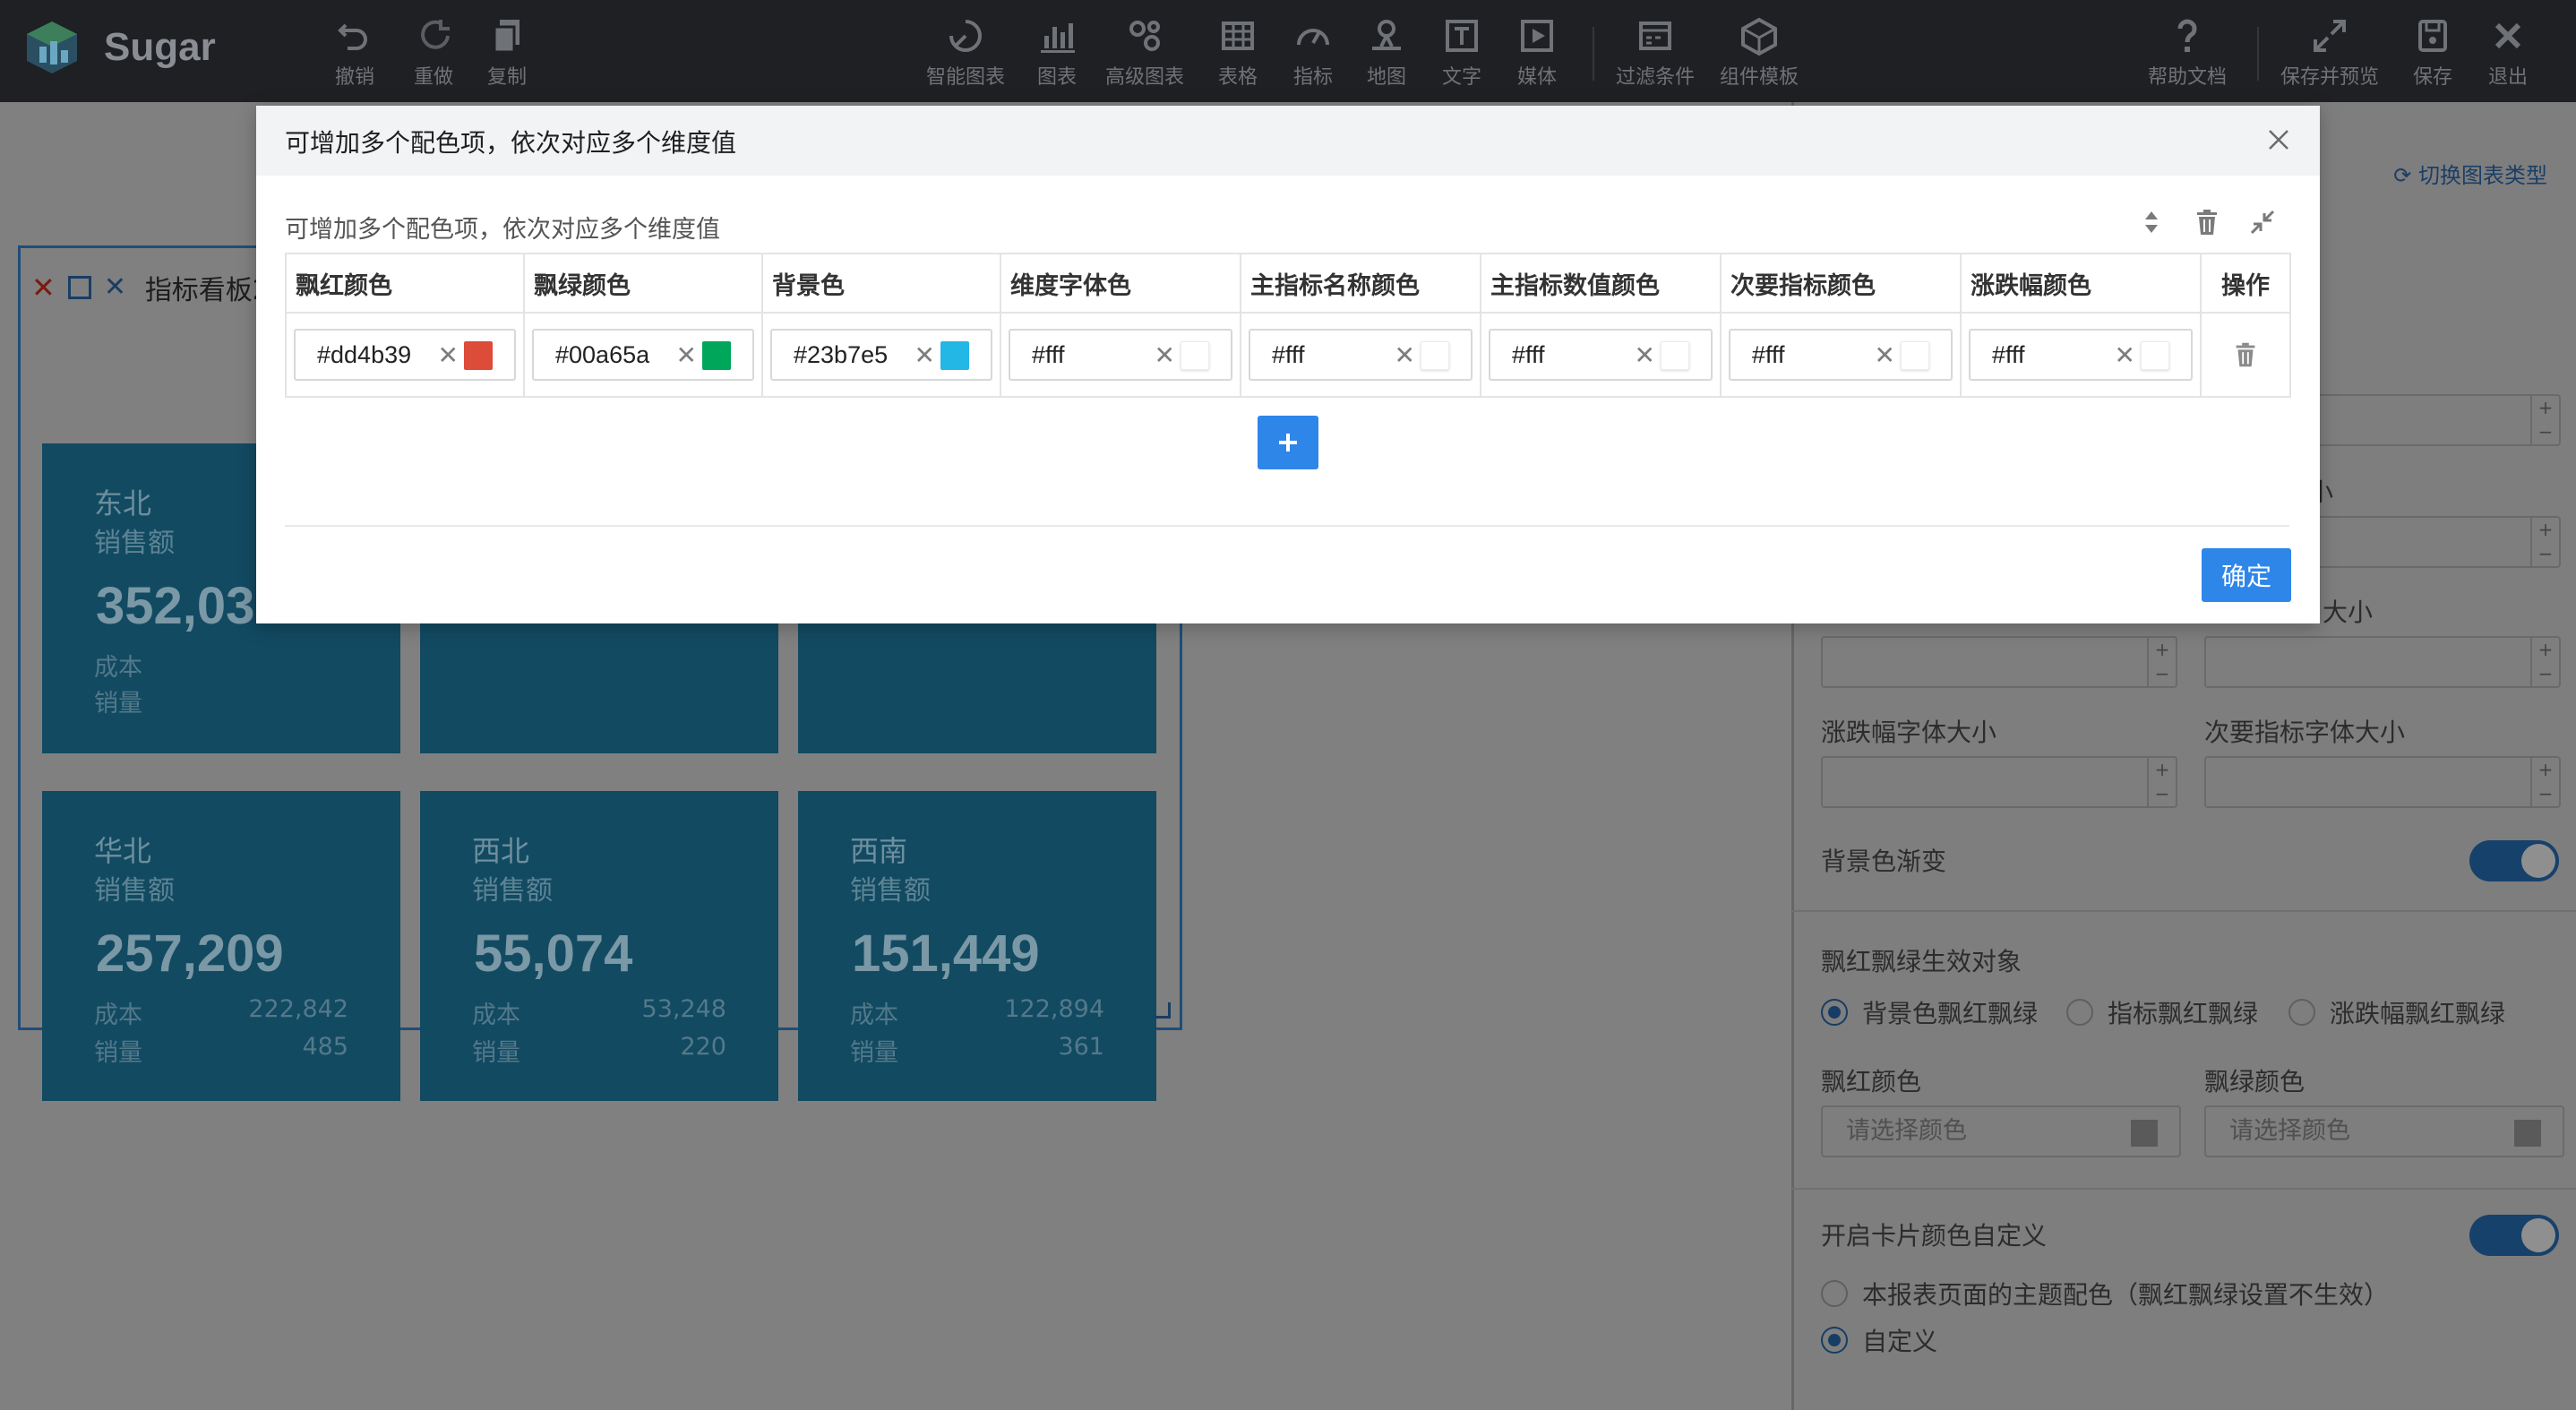 Image resolution: width=2576 pixels, height=1410 pixels. What do you see at coordinates (2278, 139) in the screenshot?
I see `close-icon` at bounding box center [2278, 139].